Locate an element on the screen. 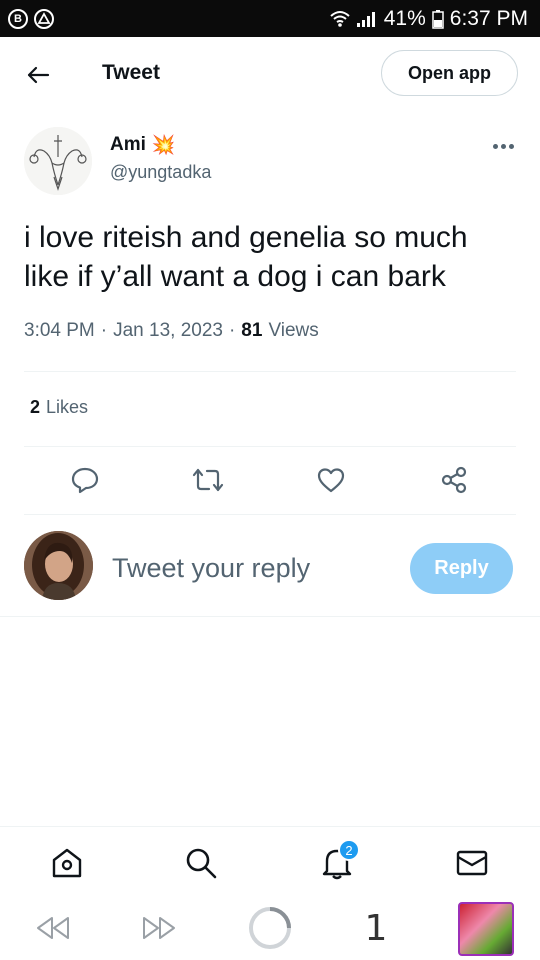 This screenshot has width=540, height=960. woman-portrait-icon is located at coordinates (58, 565).